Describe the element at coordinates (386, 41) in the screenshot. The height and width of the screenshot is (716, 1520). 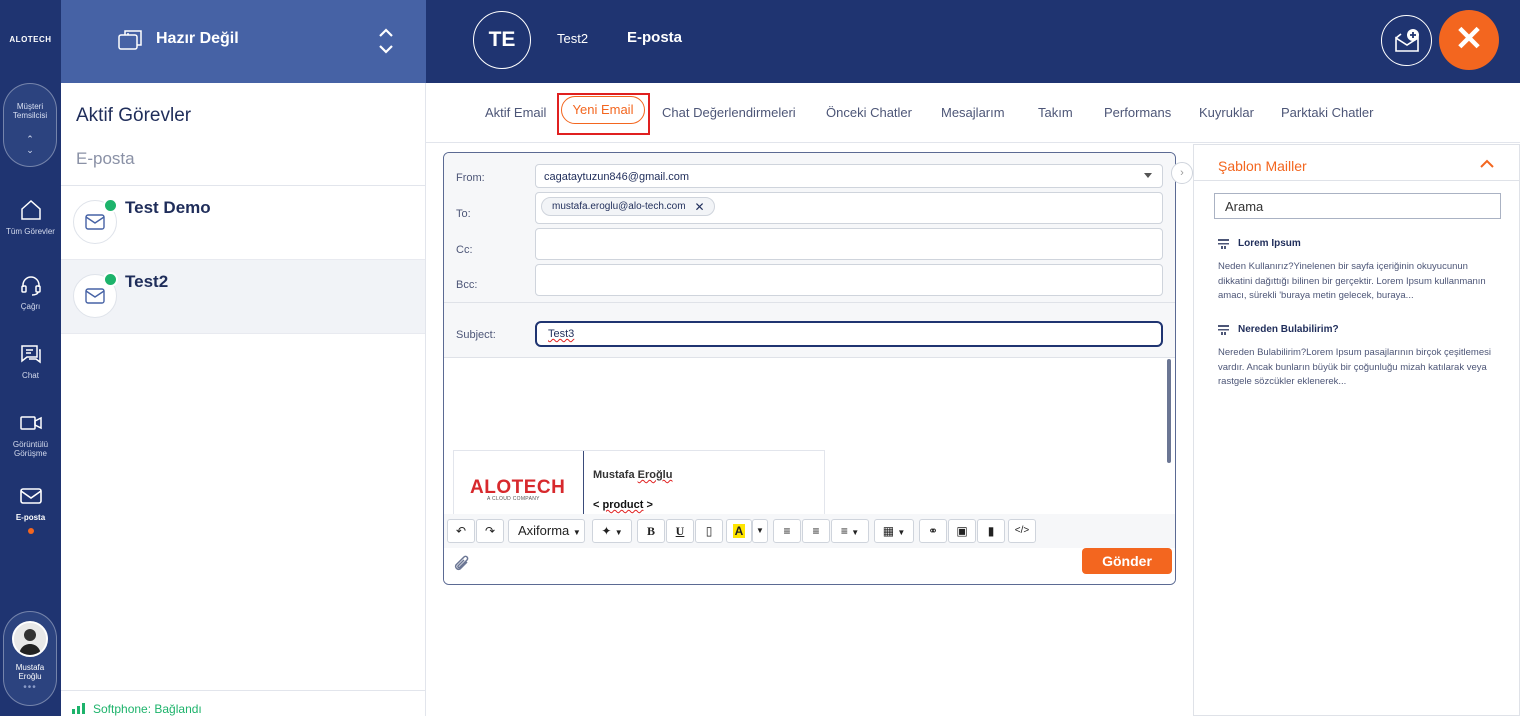
I see `chevron-updown-icon` at that location.